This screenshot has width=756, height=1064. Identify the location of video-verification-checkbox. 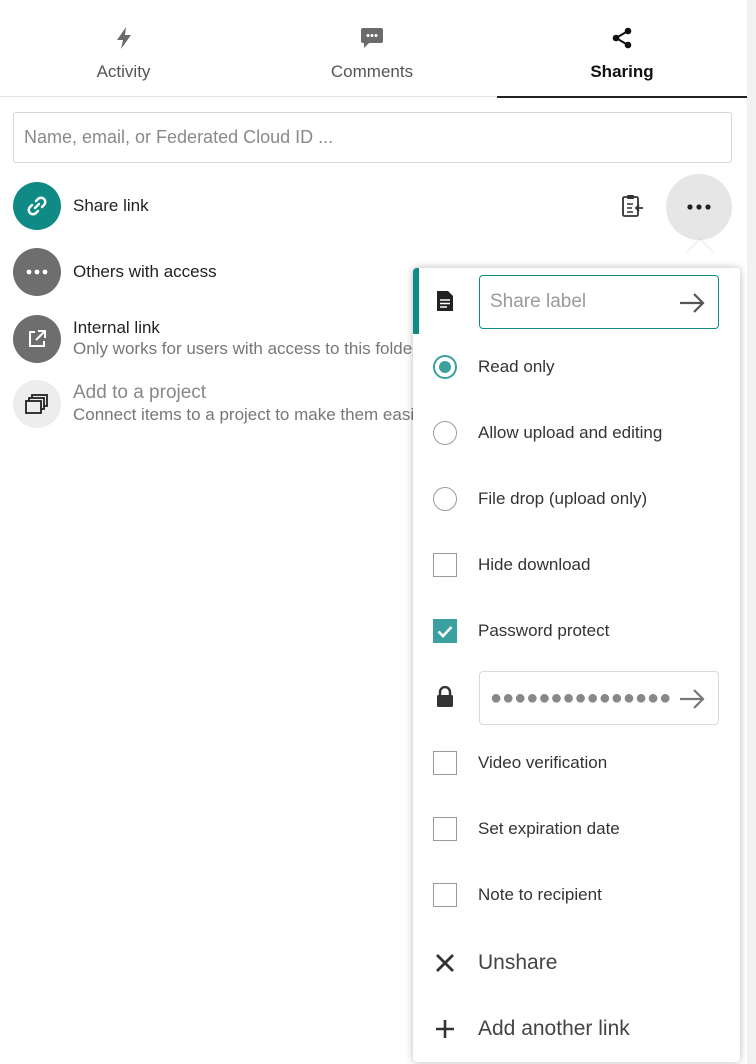
(445, 763).